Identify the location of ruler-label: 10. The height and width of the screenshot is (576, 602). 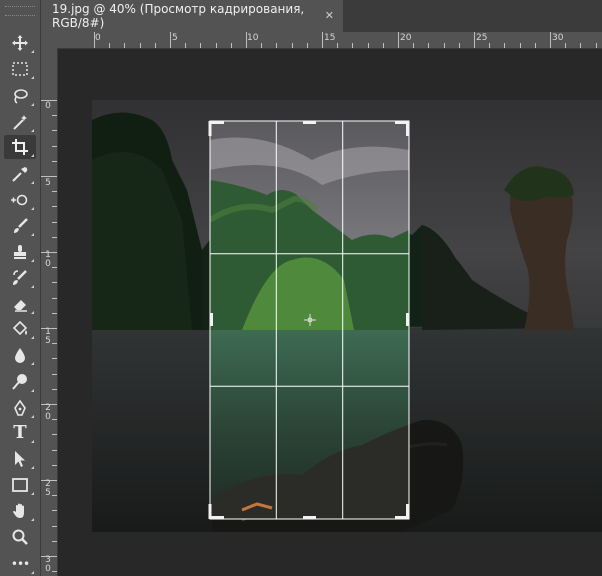
(253, 38).